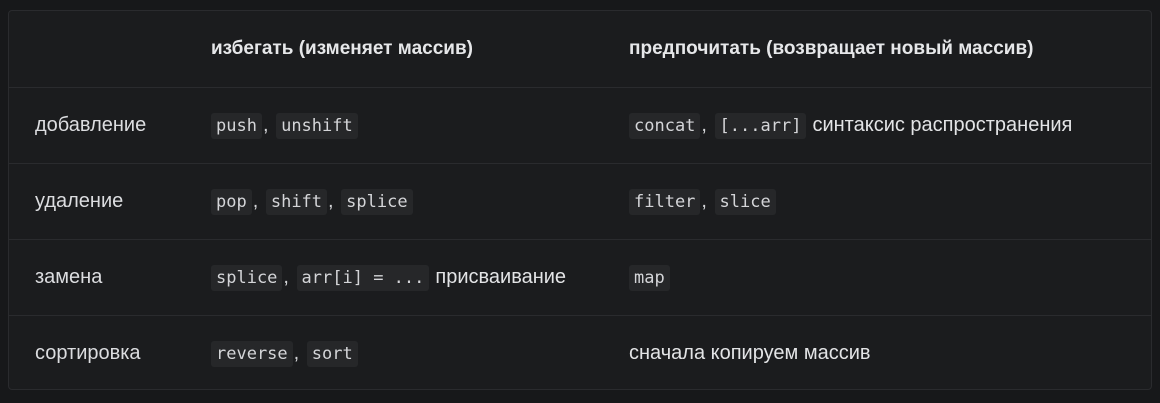 The height and width of the screenshot is (403, 1160). What do you see at coordinates (97, 125) in the screenshot?
I see `row-label: добавление` at bounding box center [97, 125].